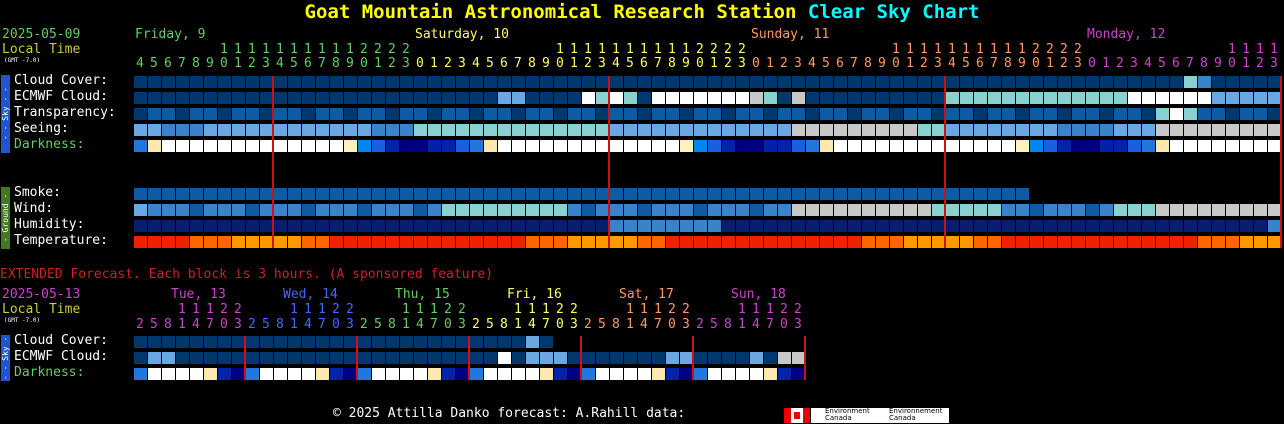  Describe the element at coordinates (630, 324) in the screenshot. I see `extended-hour-ones: 1` at that location.